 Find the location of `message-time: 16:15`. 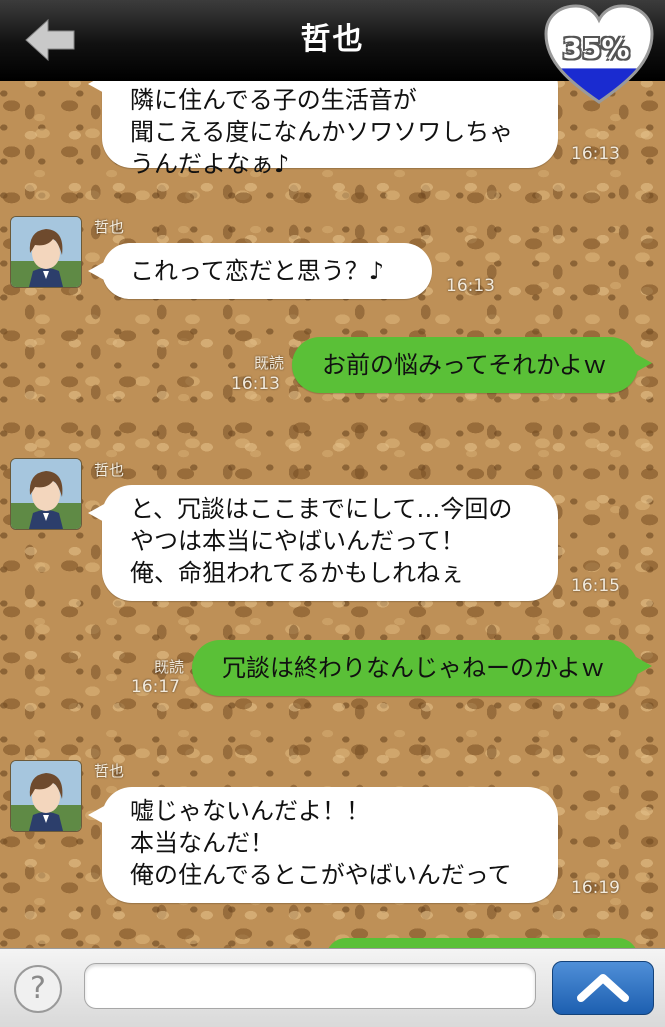

message-time: 16:15 is located at coordinates (595, 586).